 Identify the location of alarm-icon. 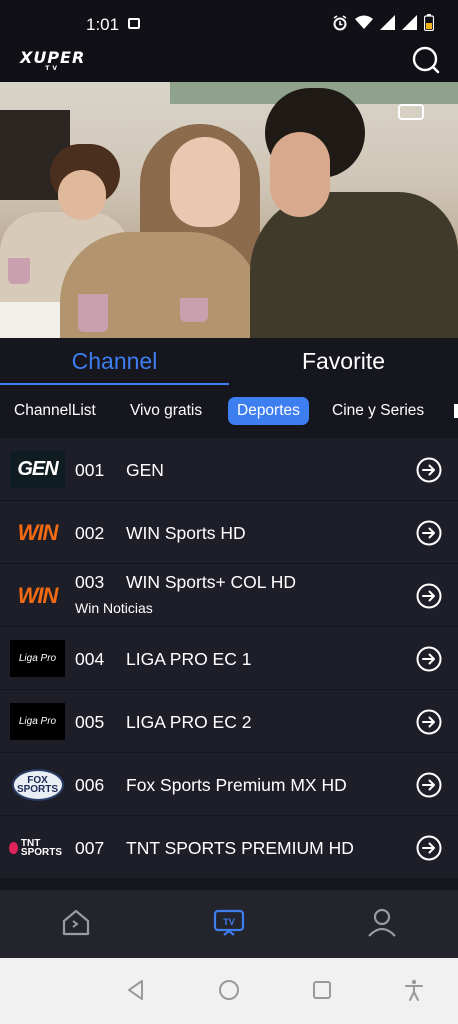
(340, 25).